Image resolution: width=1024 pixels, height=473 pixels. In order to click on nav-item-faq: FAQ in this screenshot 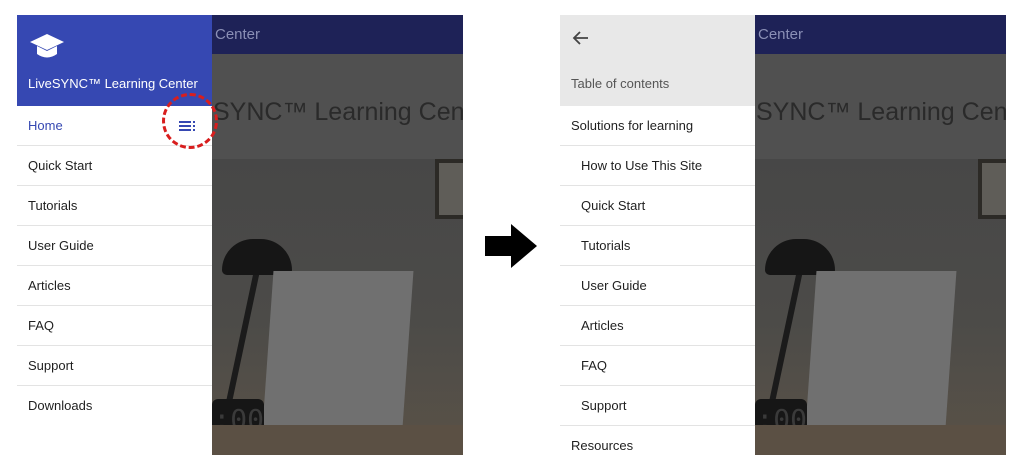, I will do `click(114, 326)`.